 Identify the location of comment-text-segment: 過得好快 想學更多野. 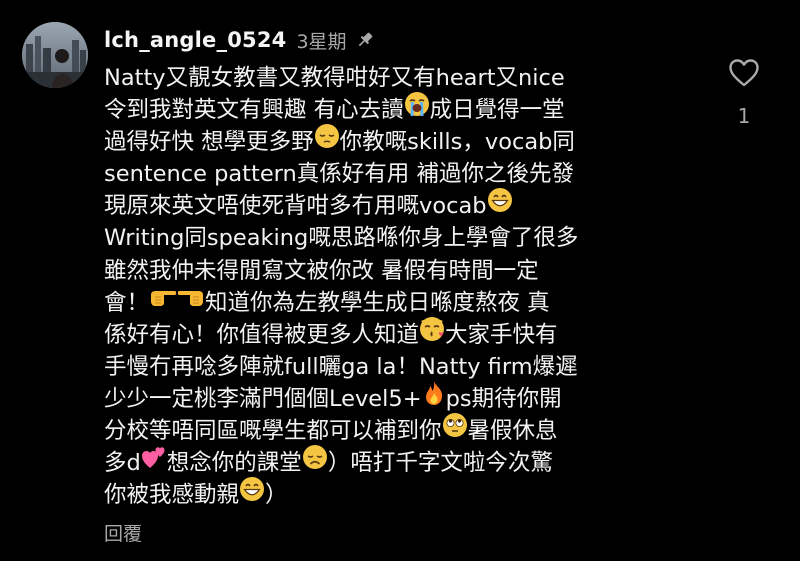
(209, 142).